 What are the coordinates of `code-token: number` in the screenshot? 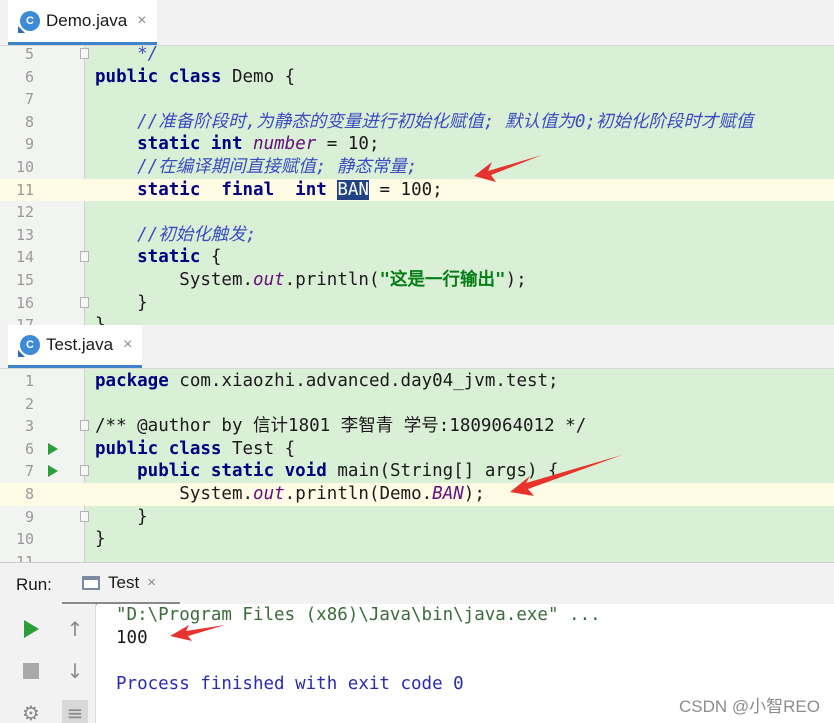 It's located at (285, 144).